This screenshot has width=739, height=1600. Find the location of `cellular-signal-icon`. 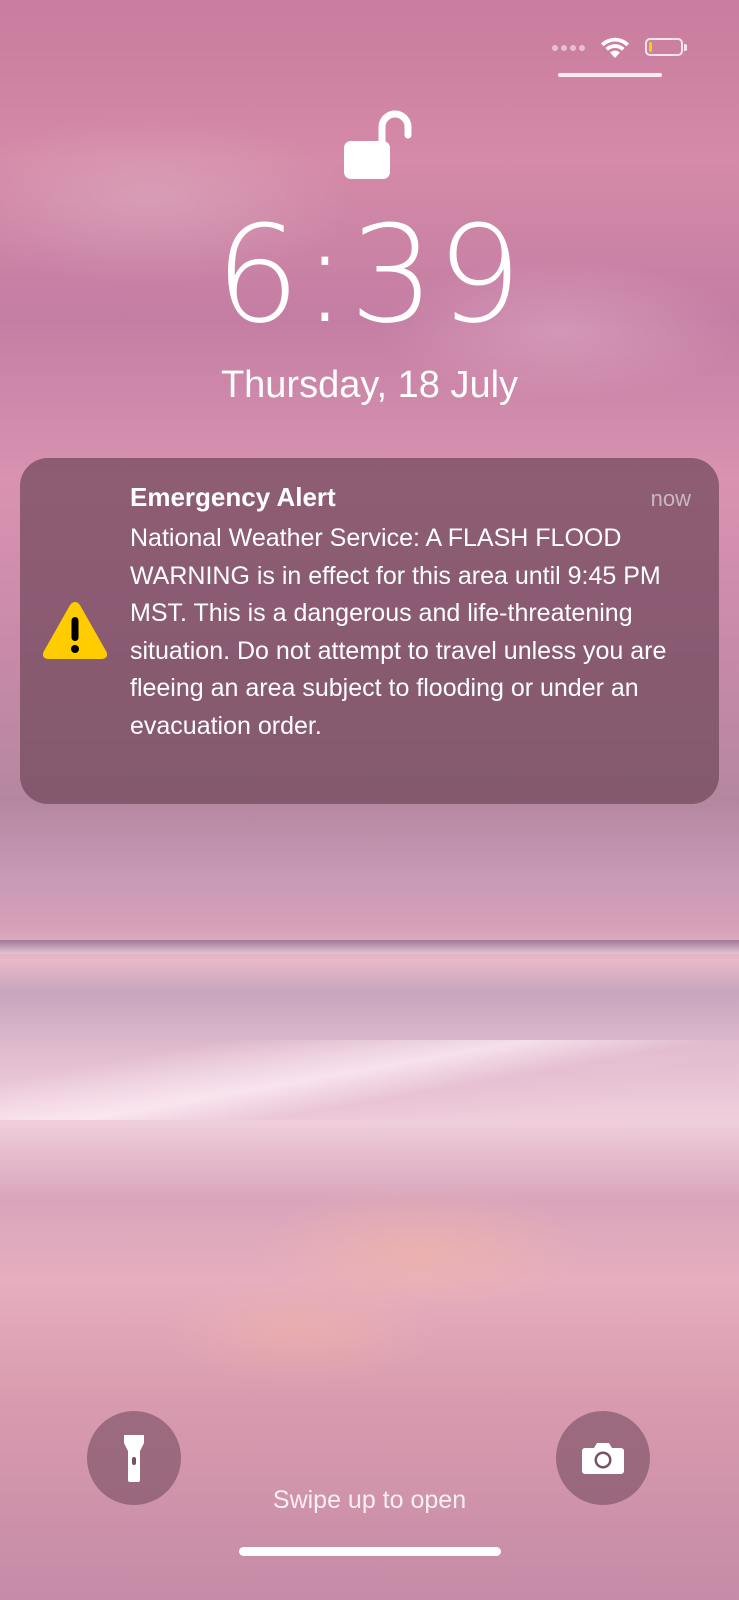

cellular-signal-icon is located at coordinates (568, 48).